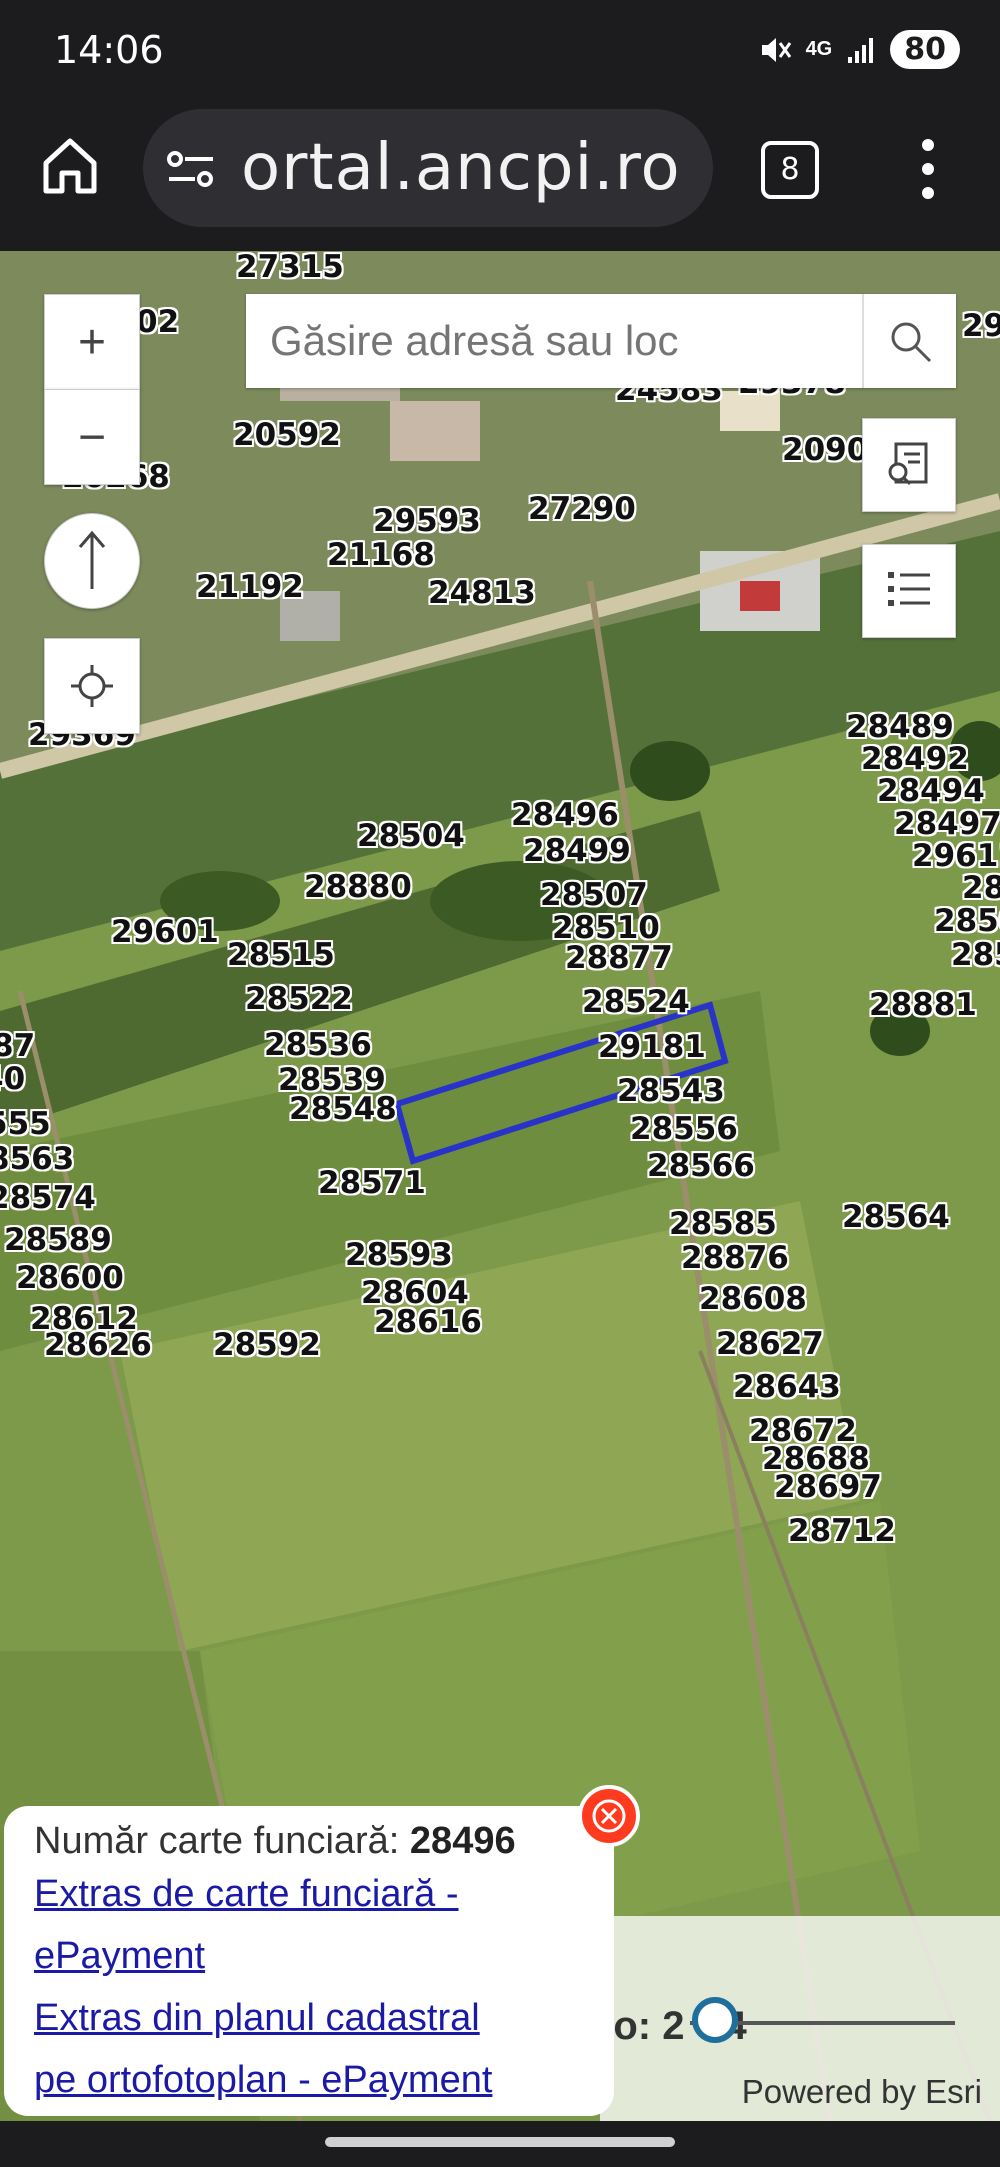 The image size is (1000, 2167). Describe the element at coordinates (900, 727) in the screenshot. I see `parcel-label: 28489` at that location.